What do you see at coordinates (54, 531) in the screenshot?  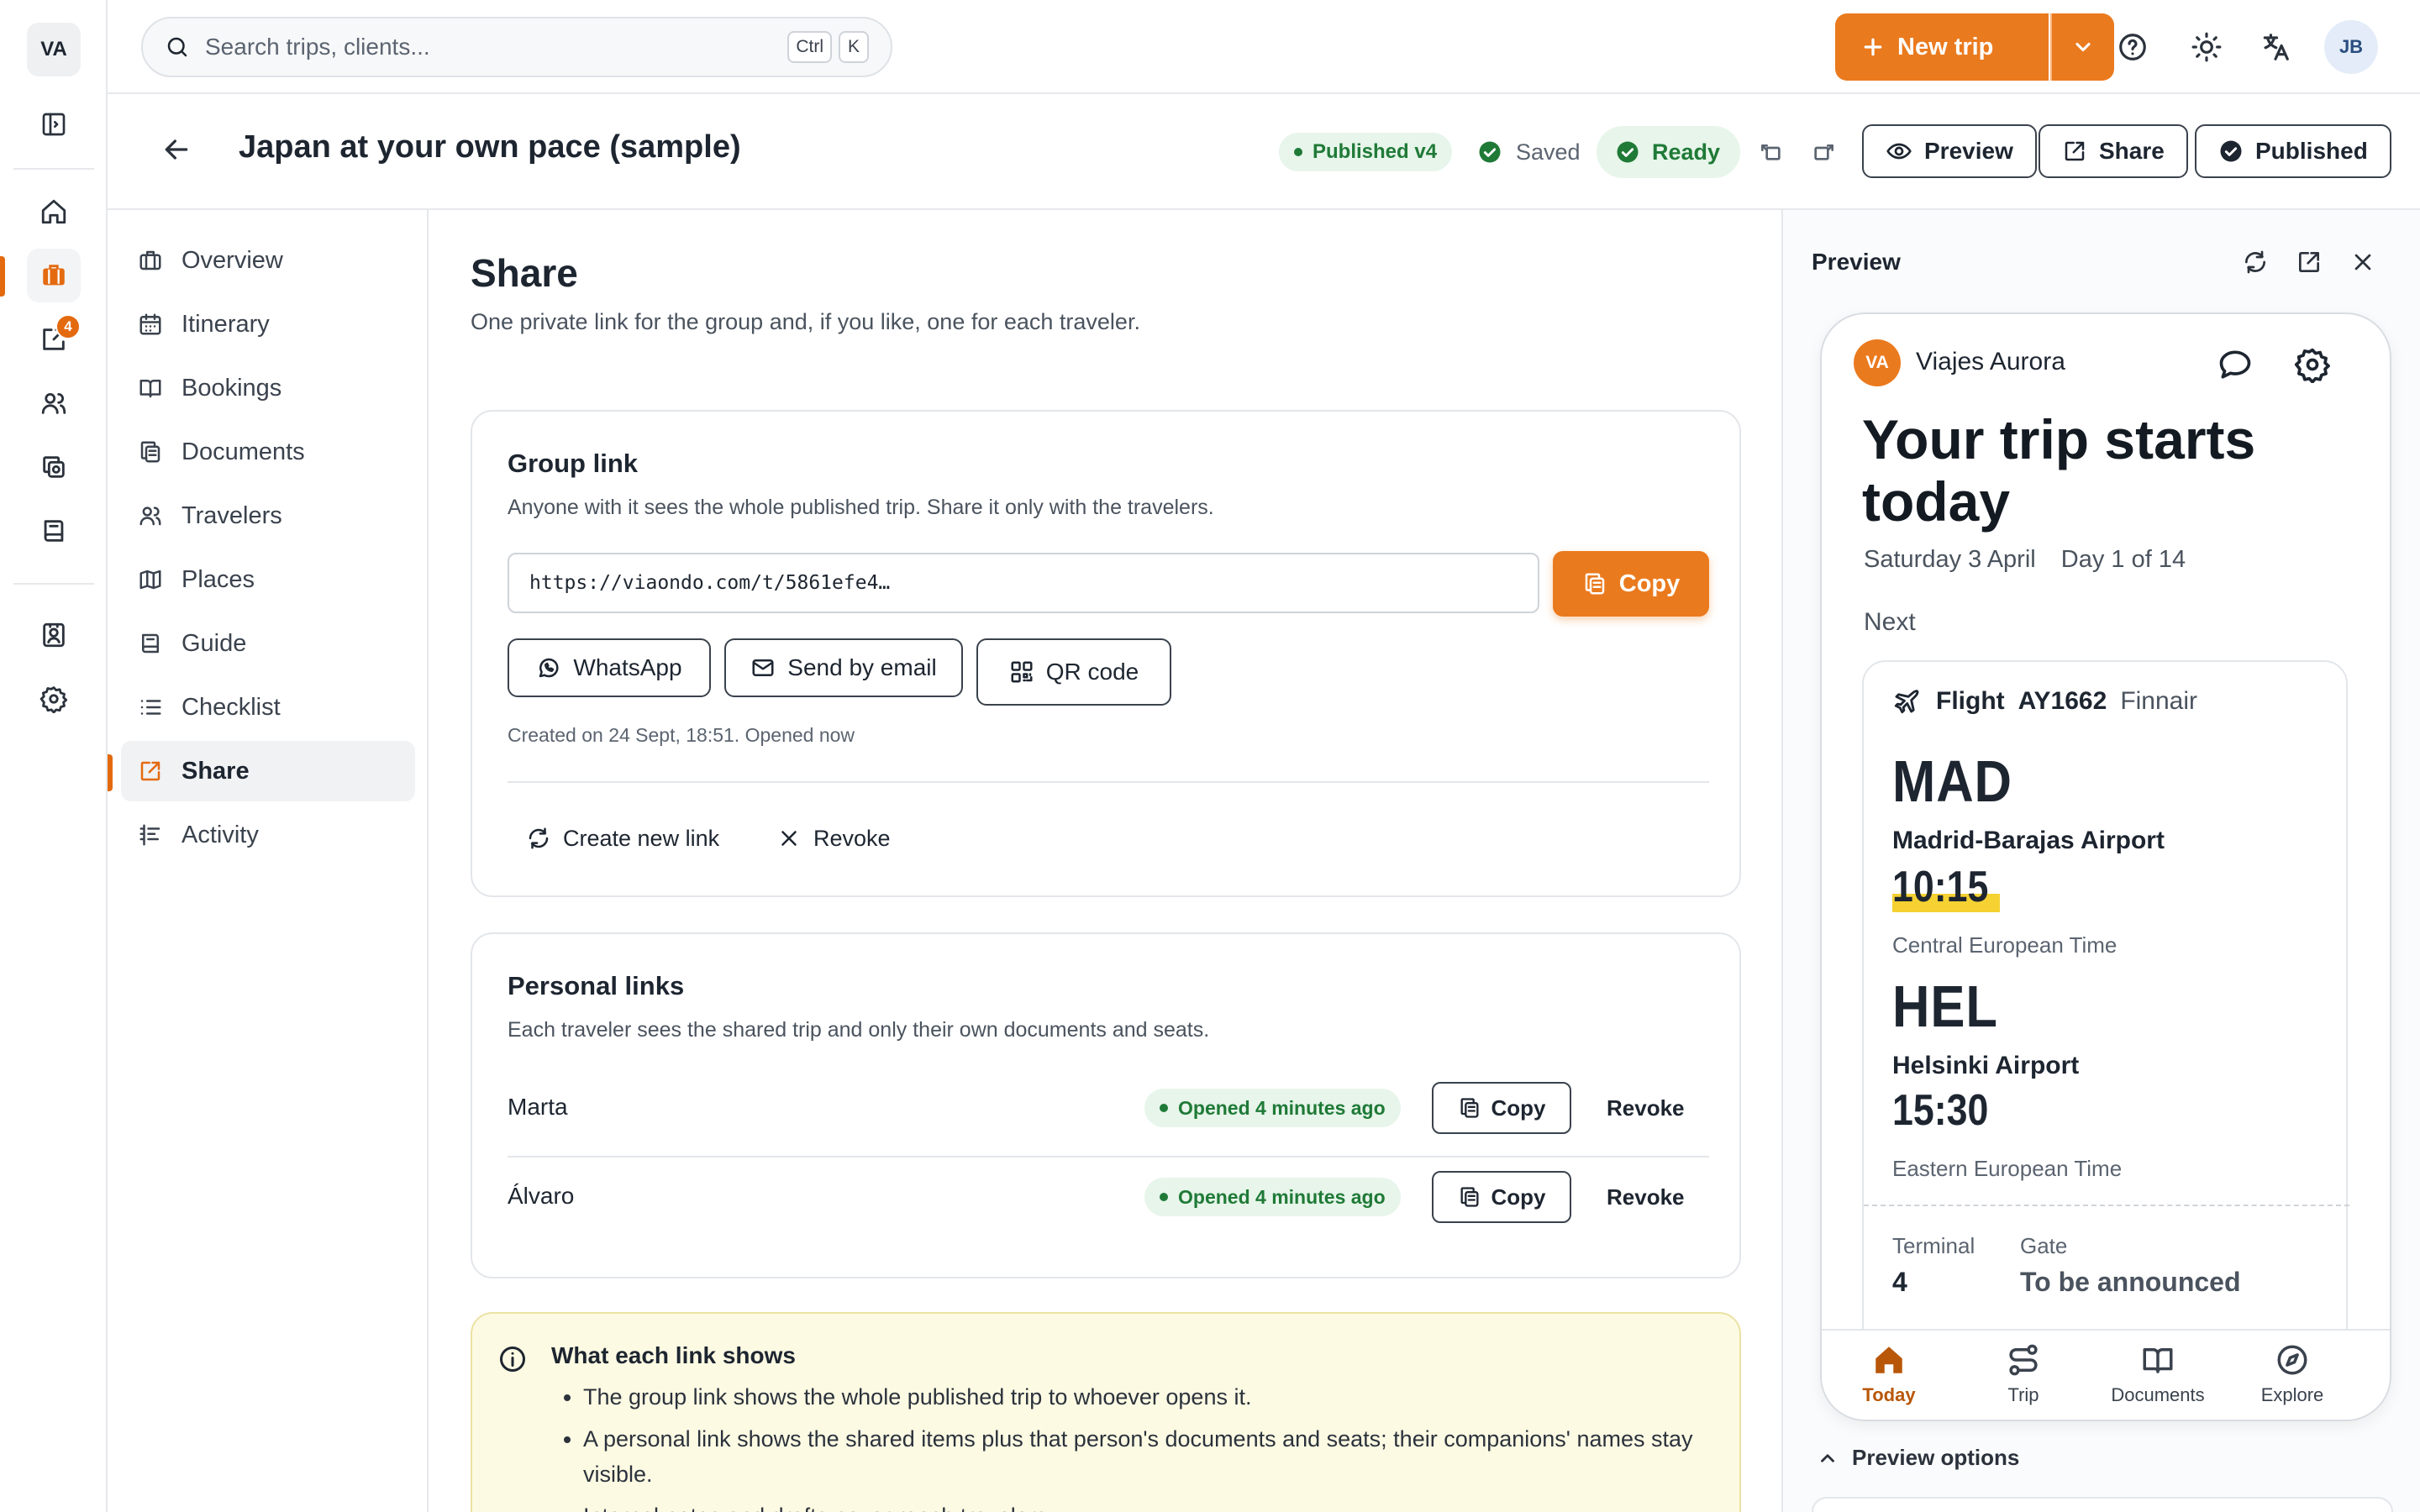 I see `rail-library-button` at bounding box center [54, 531].